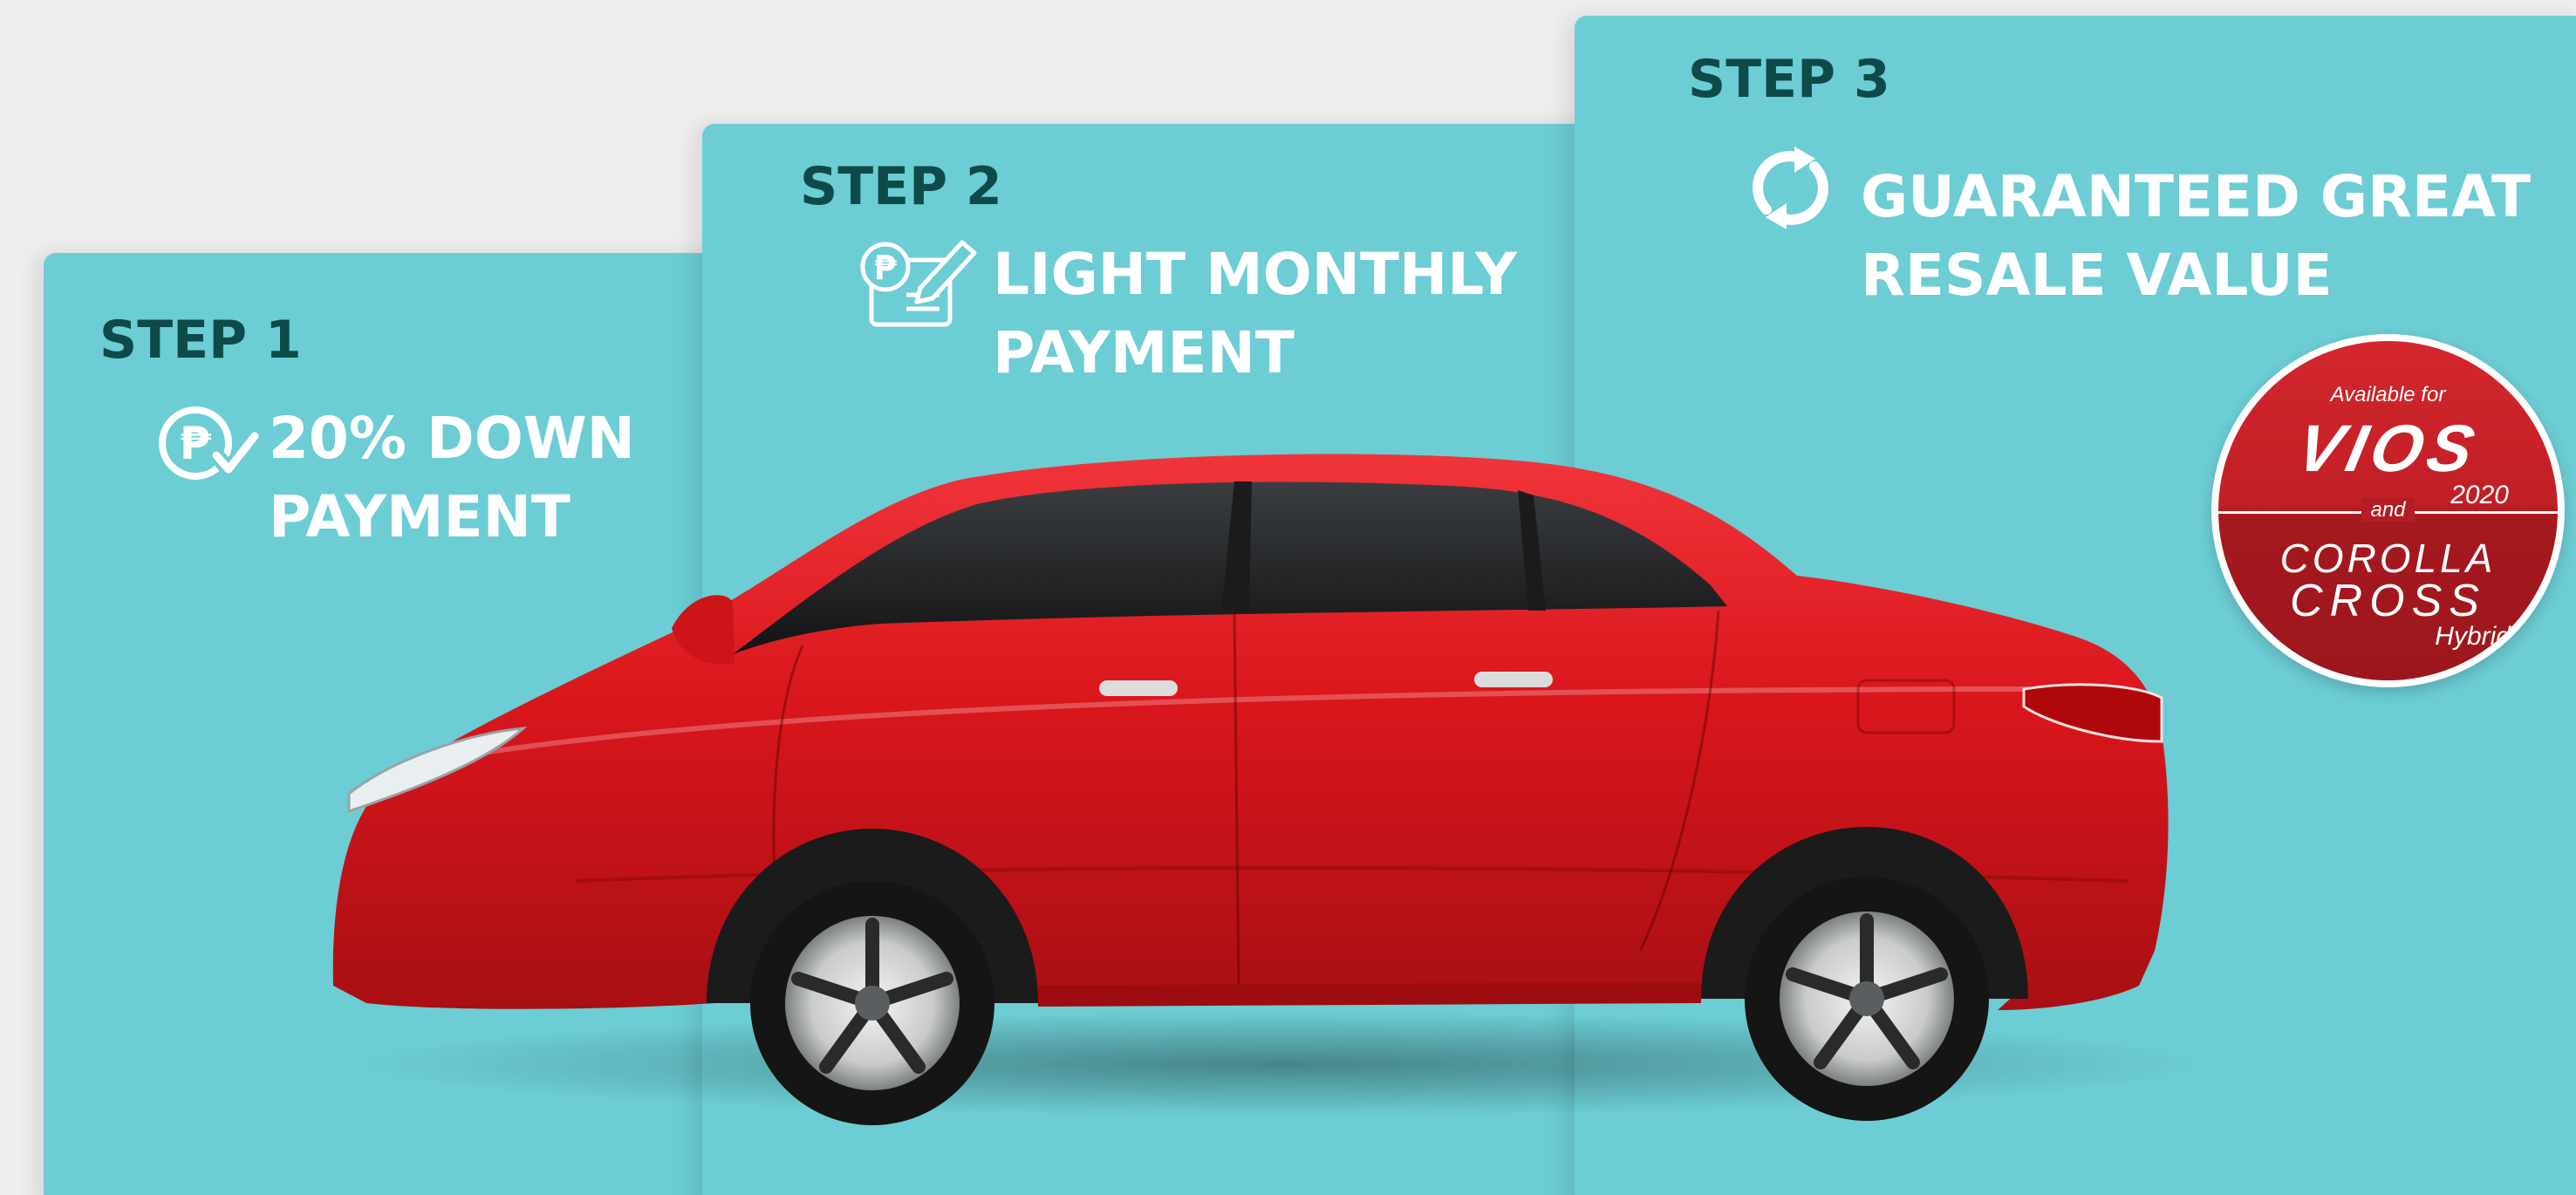 This screenshot has width=2576, height=1195. Describe the element at coordinates (2388, 449) in the screenshot. I see `badge-model1-logo: VIOS` at that location.